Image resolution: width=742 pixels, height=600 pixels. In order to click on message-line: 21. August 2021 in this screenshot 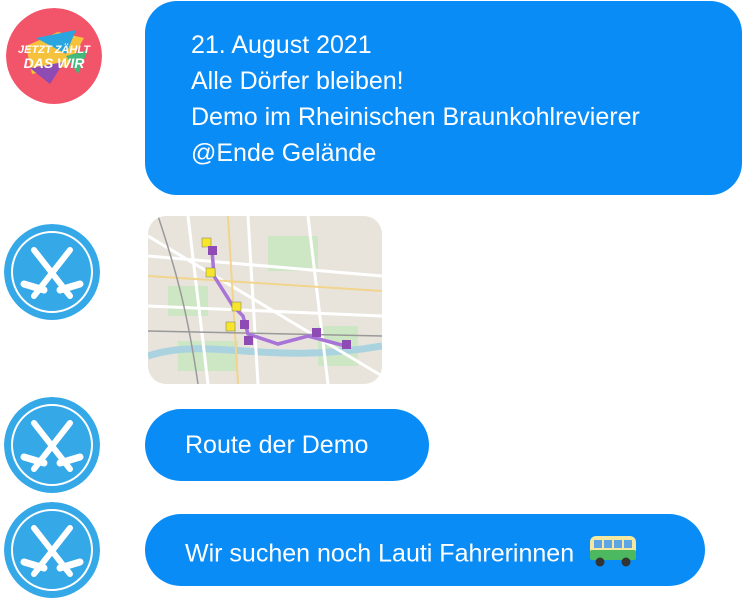, I will do `click(281, 45)`.